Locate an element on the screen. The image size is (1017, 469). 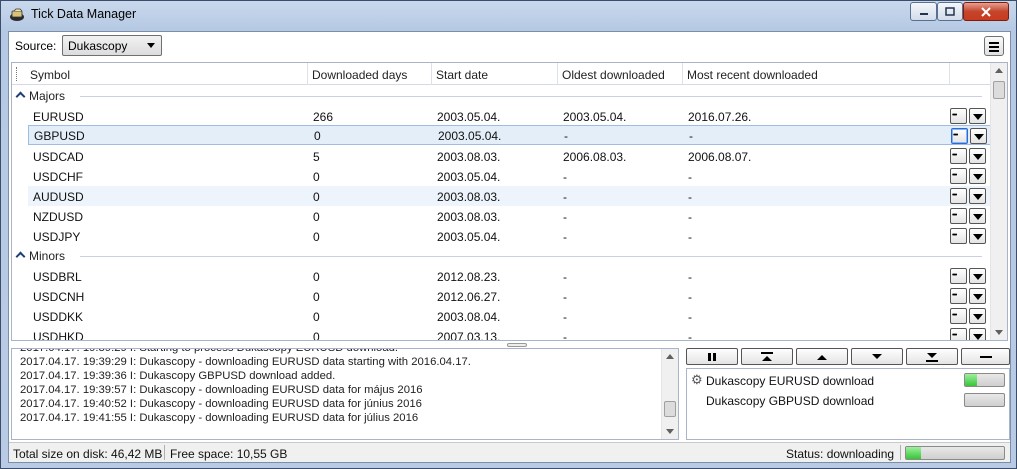
move-top-button is located at coordinates (767, 356).